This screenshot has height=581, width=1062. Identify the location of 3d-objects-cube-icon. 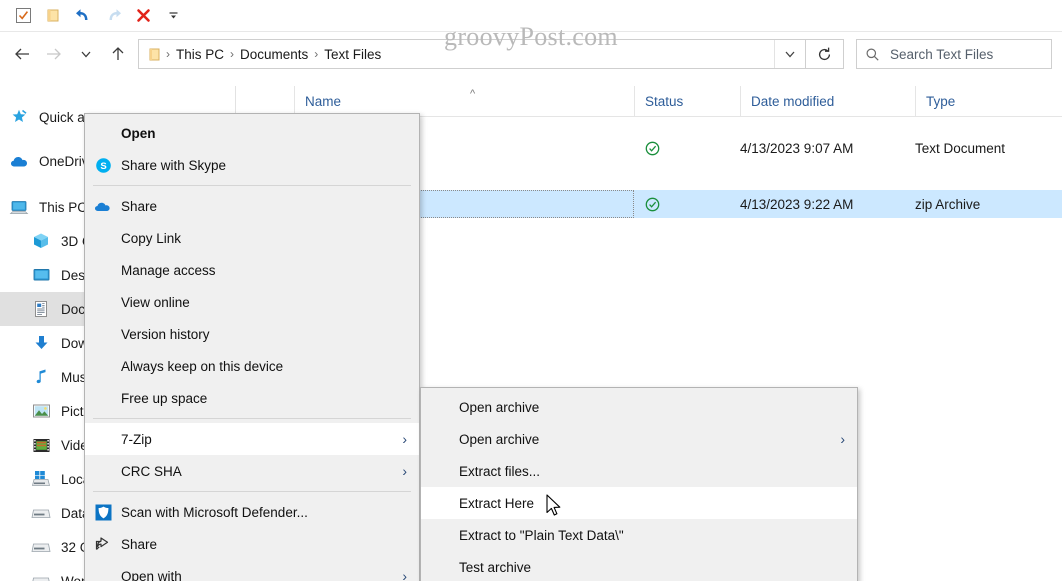
(41, 241).